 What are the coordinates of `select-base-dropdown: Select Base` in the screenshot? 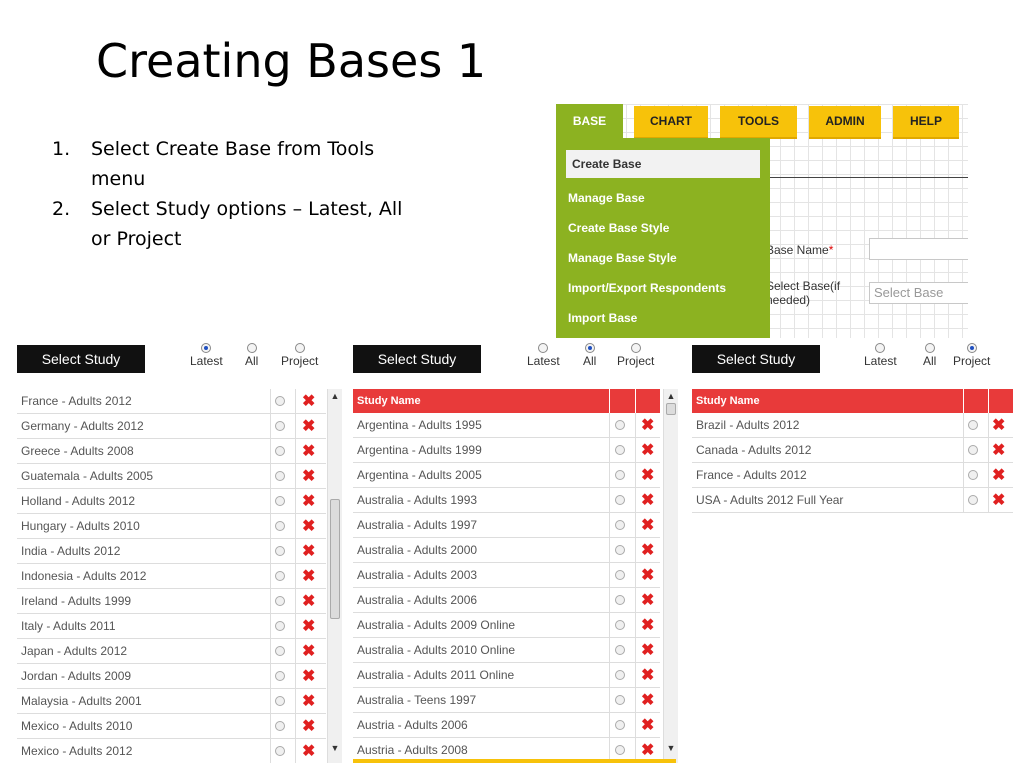 It's located at (918, 293).